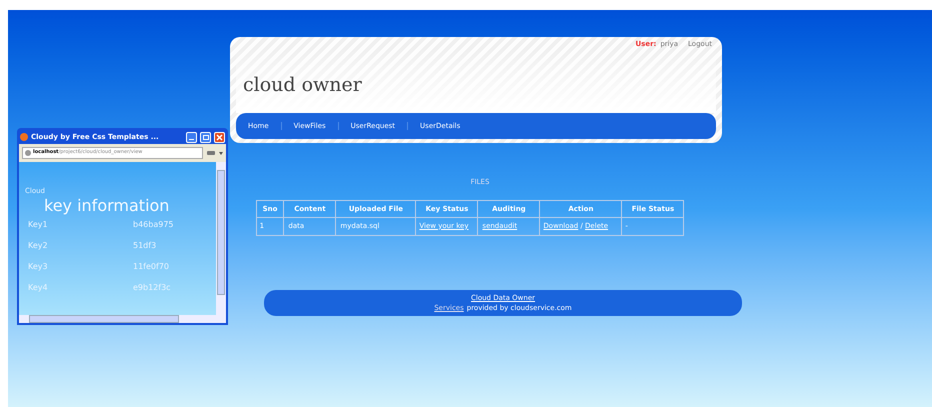 Image resolution: width=932 pixels, height=407 pixels. What do you see at coordinates (107, 205) in the screenshot?
I see `key-heading: key information` at bounding box center [107, 205].